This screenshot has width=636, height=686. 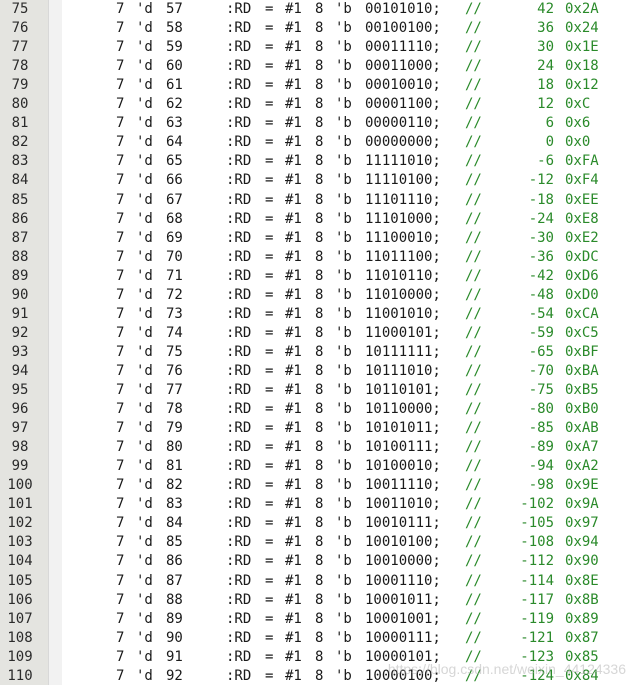 What do you see at coordinates (541, 447) in the screenshot?
I see `comment-decimal: -89` at bounding box center [541, 447].